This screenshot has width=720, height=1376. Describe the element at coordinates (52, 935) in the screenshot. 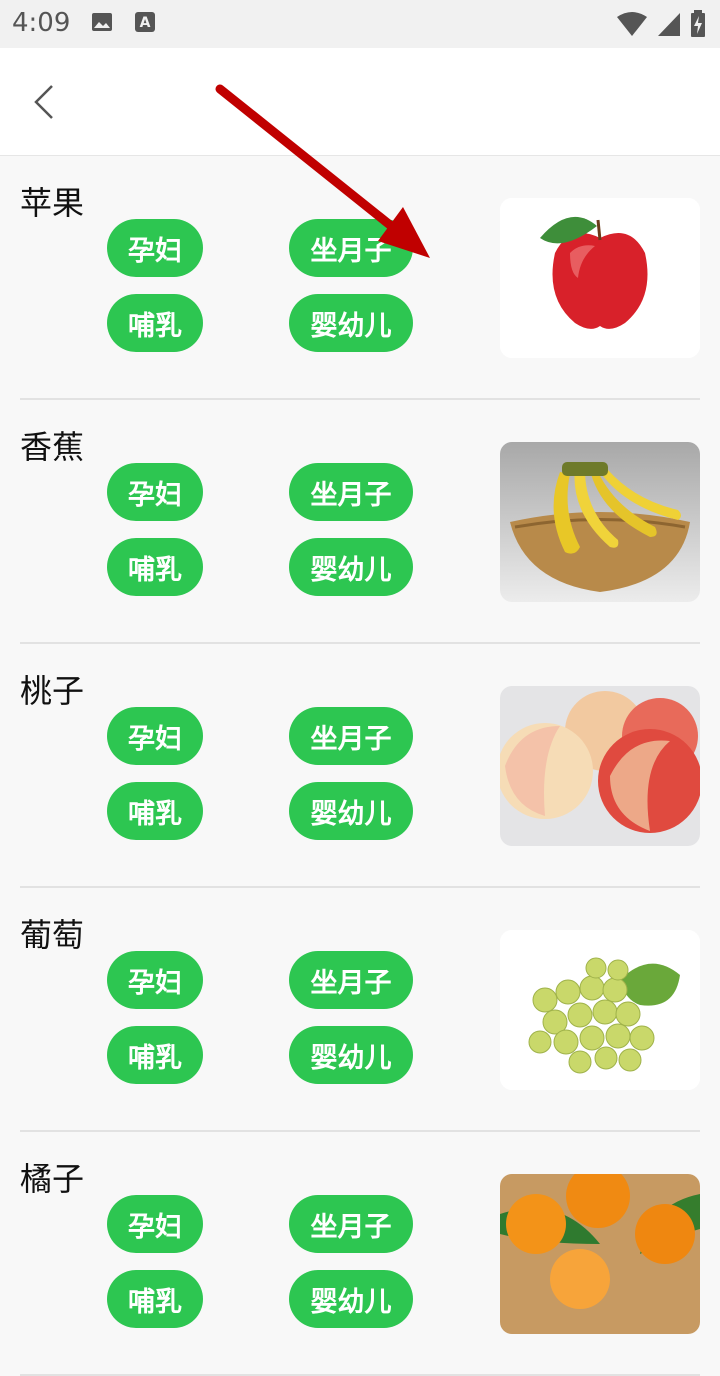

I see `item-name: 葡萄` at that location.